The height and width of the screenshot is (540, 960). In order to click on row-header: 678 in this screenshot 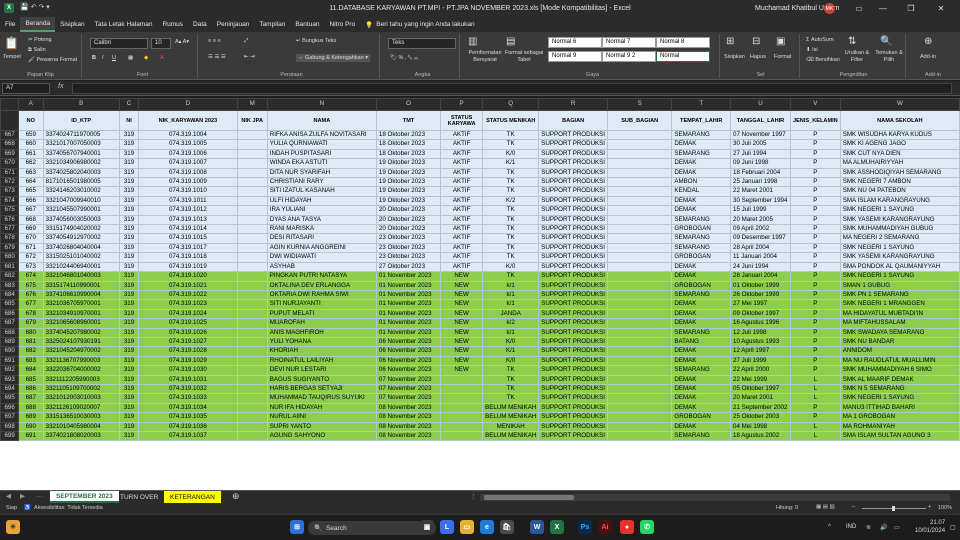, I will do `click(9, 238)`.